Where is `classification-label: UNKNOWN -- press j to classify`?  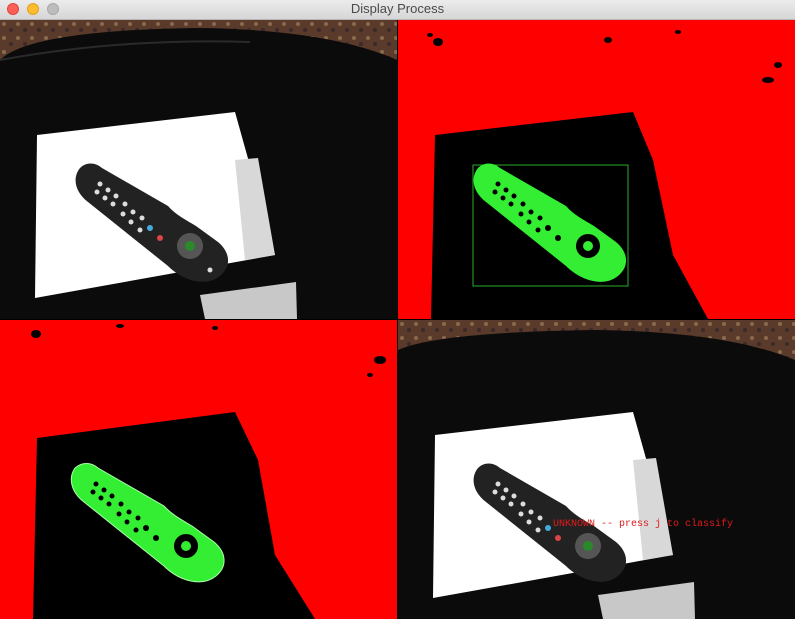 classification-label: UNKNOWN -- press j to classify is located at coordinates (643, 524).